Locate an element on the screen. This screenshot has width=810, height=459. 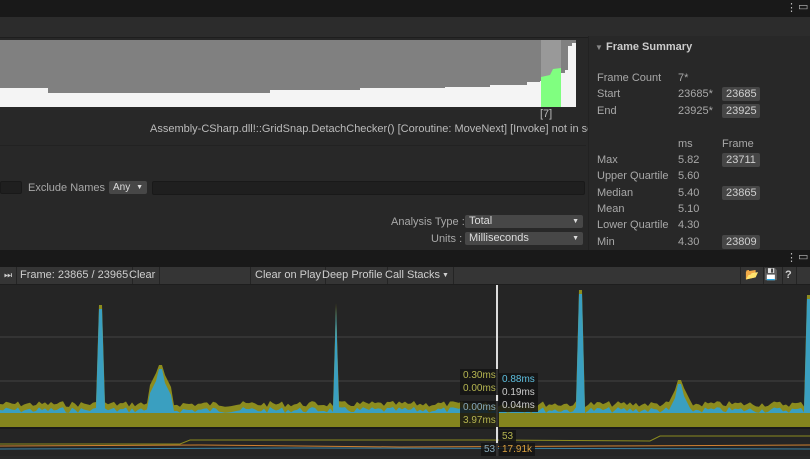
collapse-triangle-icon: ▼ is located at coordinates (599, 47).